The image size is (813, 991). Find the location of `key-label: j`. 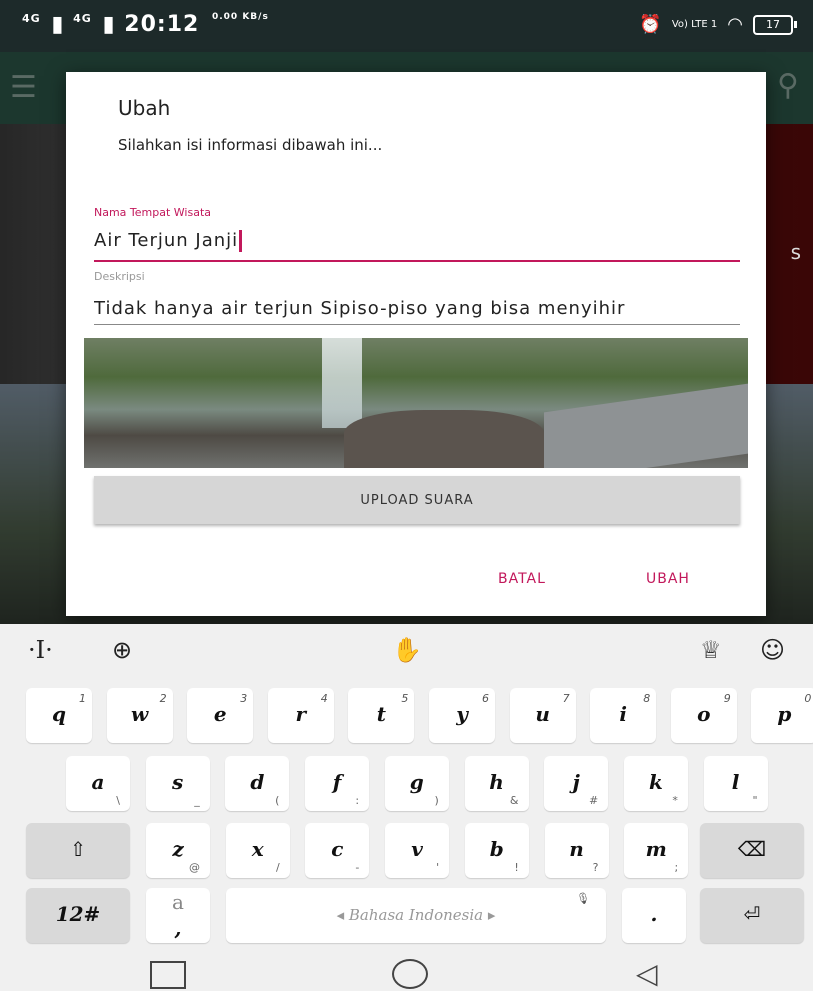

key-label: j is located at coordinates (576, 782).